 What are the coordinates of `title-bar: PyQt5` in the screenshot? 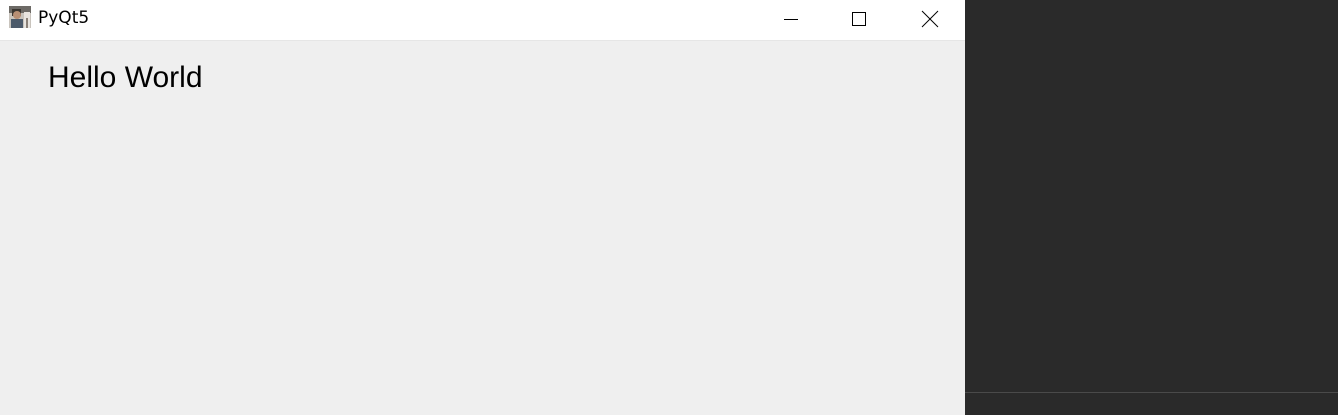 It's located at (482, 20).